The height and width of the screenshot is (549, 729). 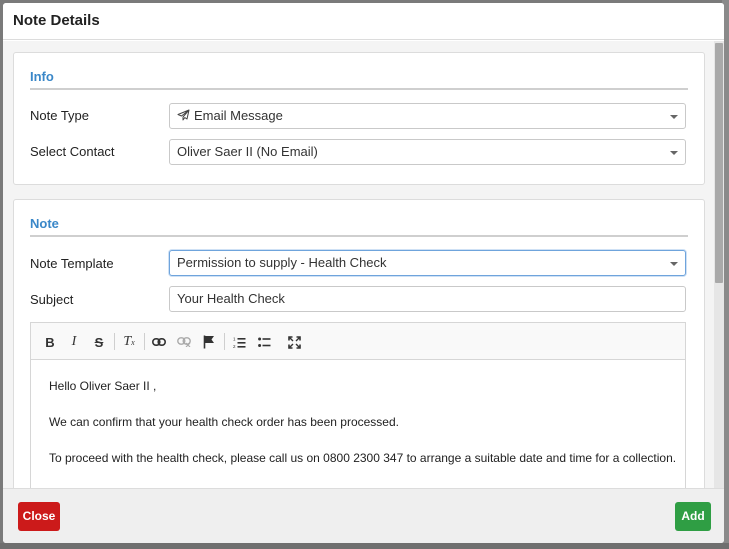 What do you see at coordinates (44, 223) in the screenshot?
I see `note-section-title: Note` at bounding box center [44, 223].